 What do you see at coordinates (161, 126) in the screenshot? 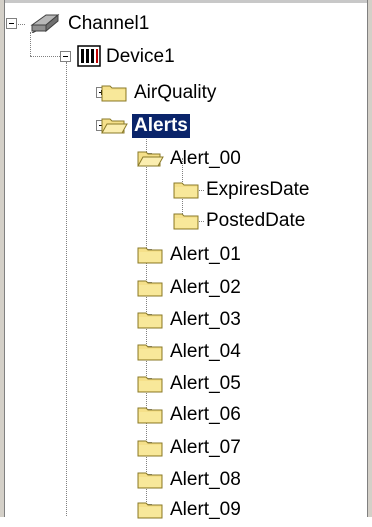
I see `tree-node-label: Alerts` at bounding box center [161, 126].